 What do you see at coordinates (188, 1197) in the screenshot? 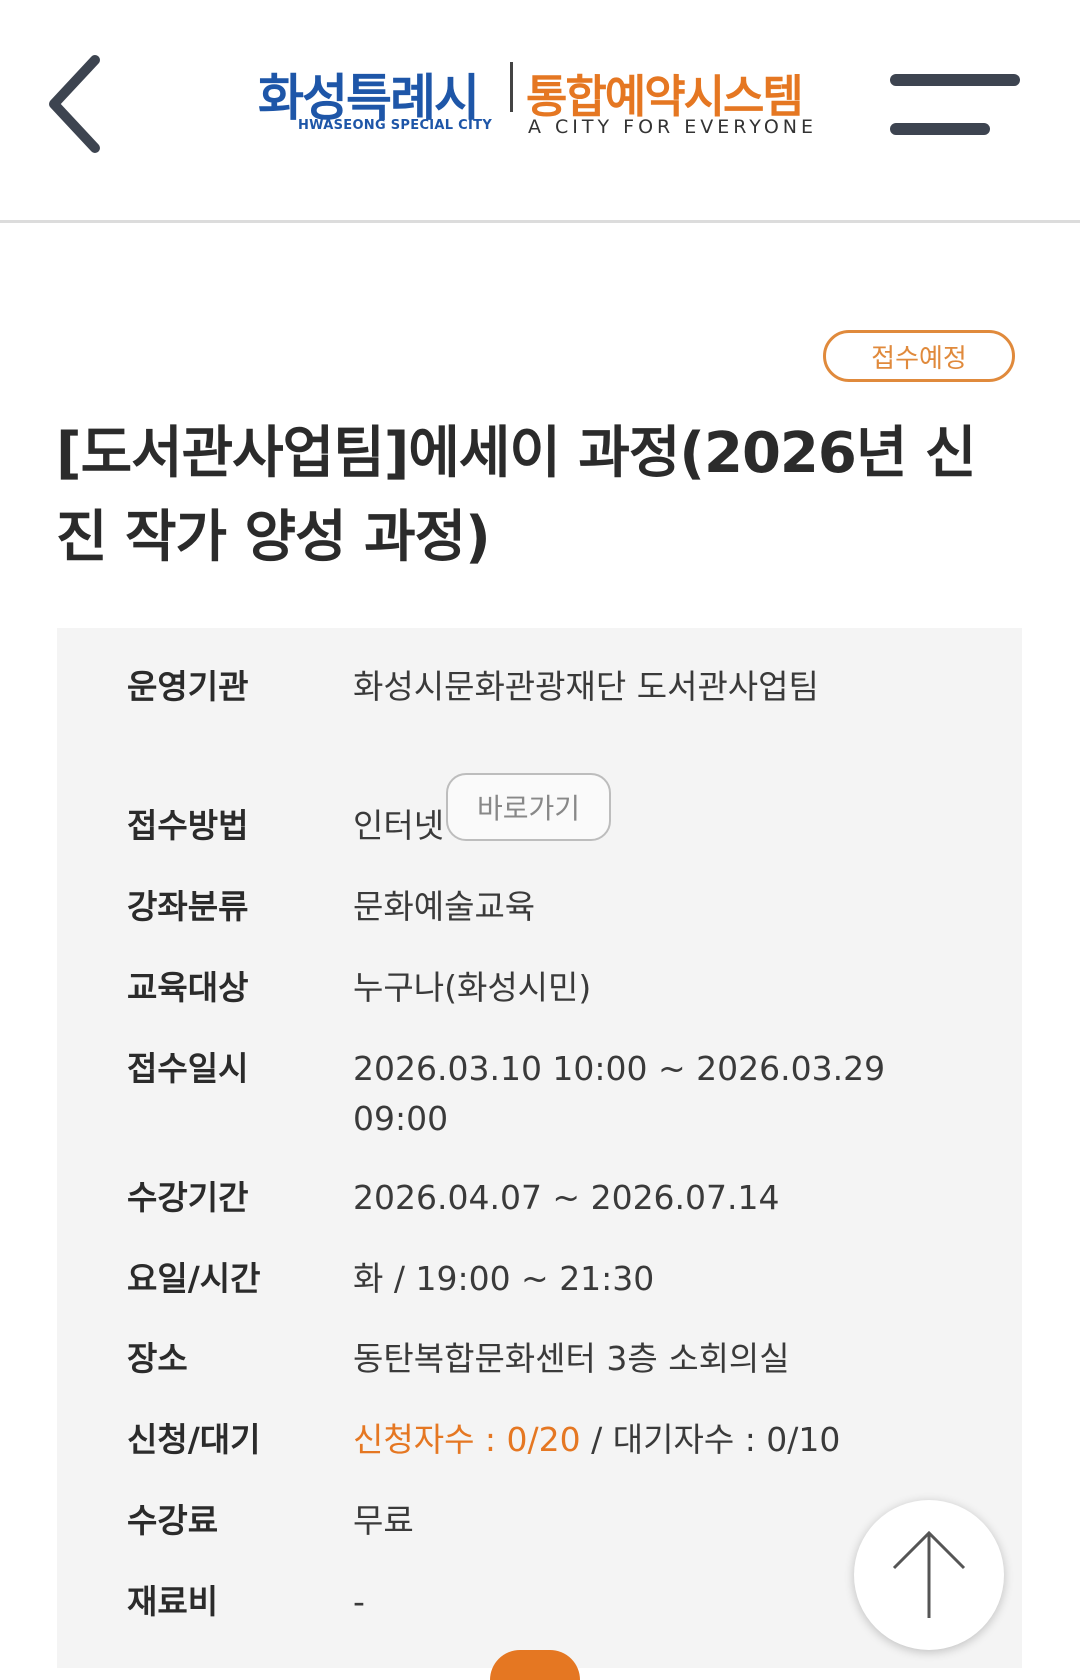
I see `info-label: 수강기간` at bounding box center [188, 1197].